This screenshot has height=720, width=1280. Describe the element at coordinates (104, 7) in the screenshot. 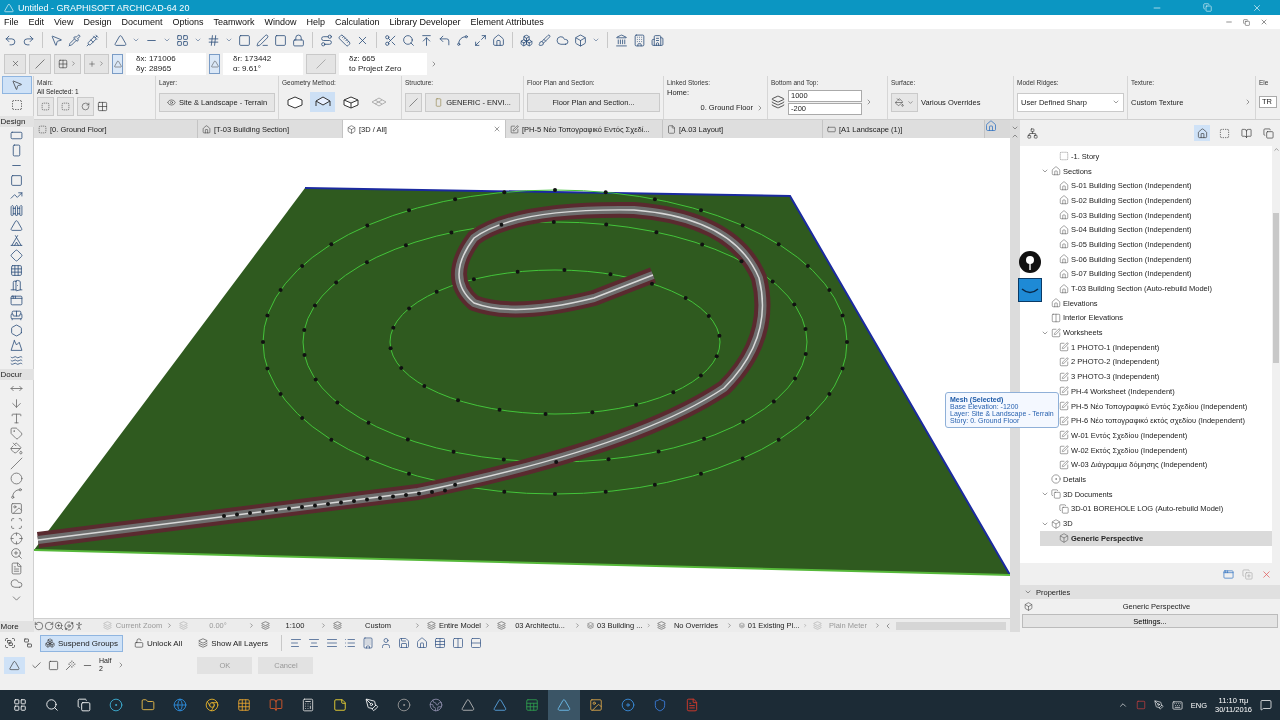

I see `window-title: Untitled - GRAPHISOFT ARCHICAD-64 20` at that location.